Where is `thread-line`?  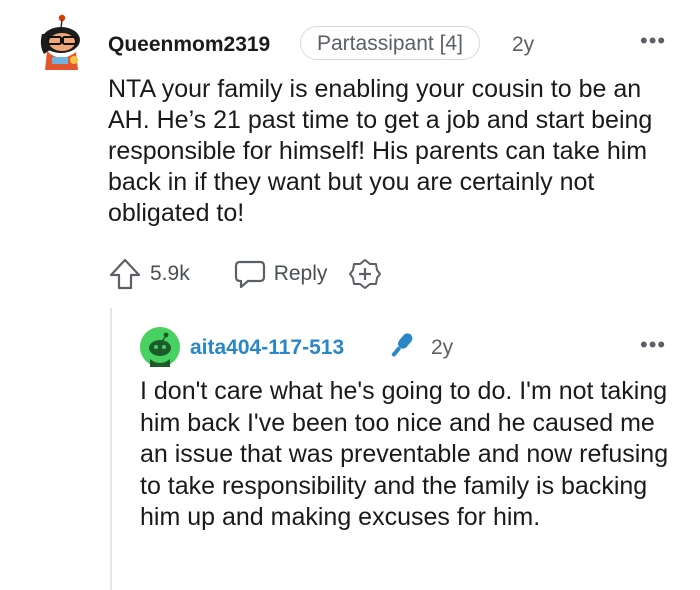 thread-line is located at coordinates (111, 449).